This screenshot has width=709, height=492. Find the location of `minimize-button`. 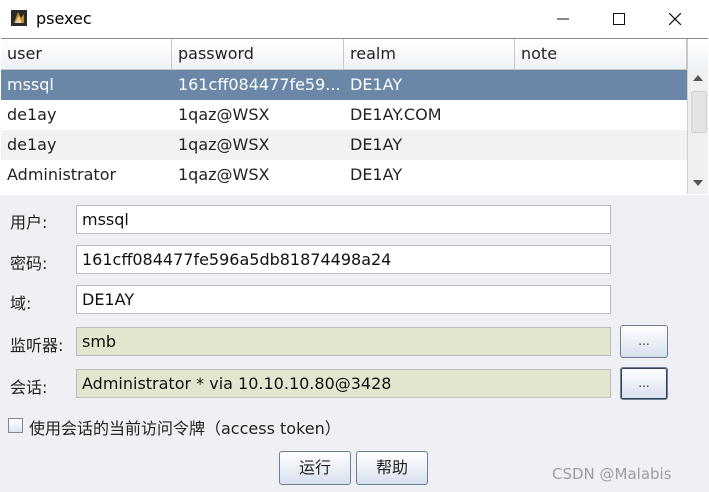

minimize-button is located at coordinates (563, 19).